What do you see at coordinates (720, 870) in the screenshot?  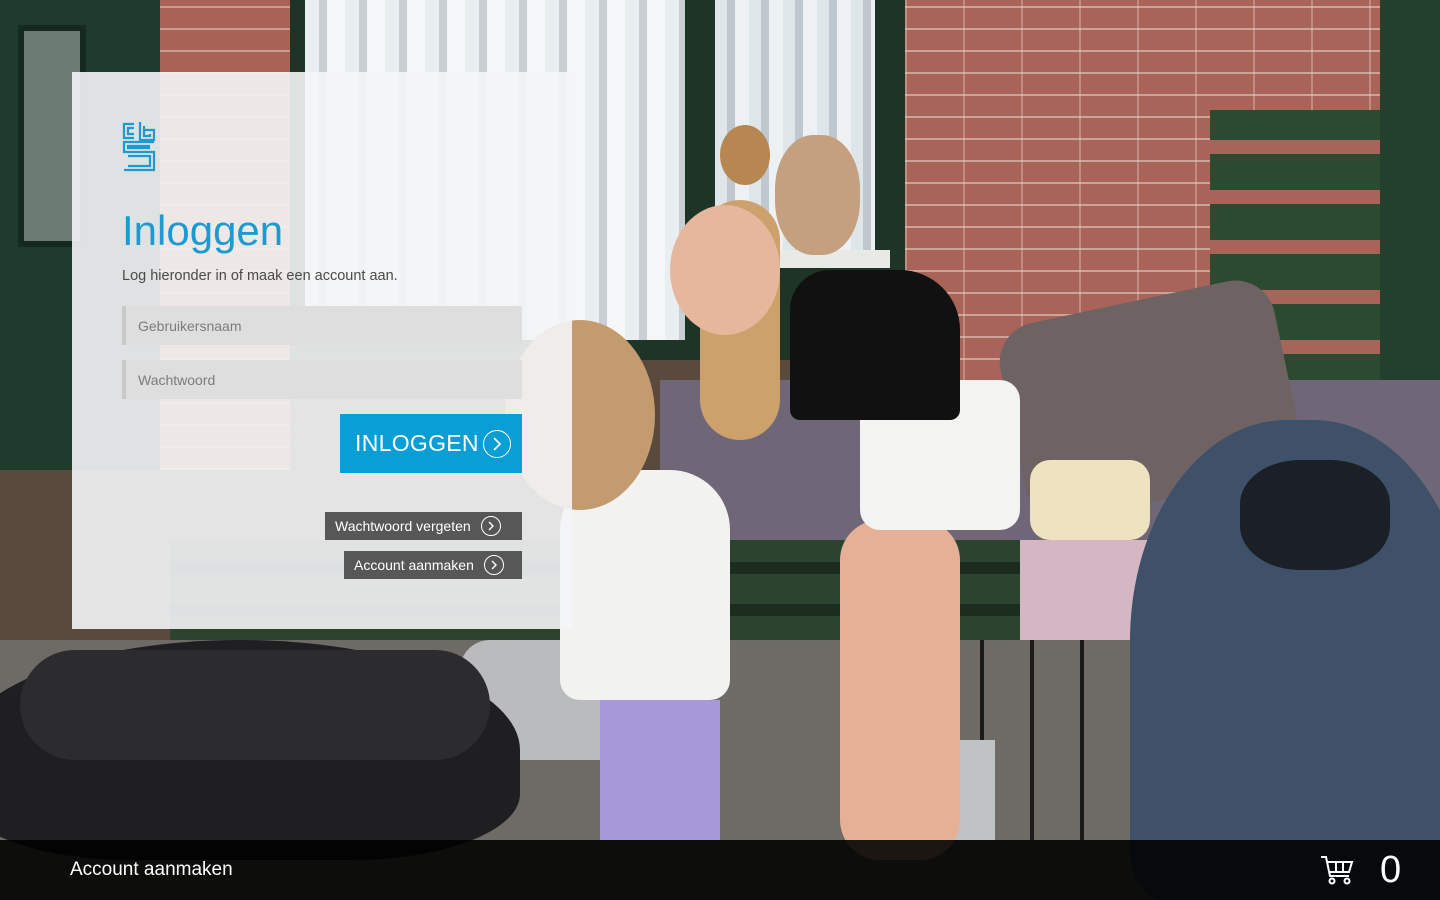 I see `bottom-bar: Account aanmaken 0` at bounding box center [720, 870].